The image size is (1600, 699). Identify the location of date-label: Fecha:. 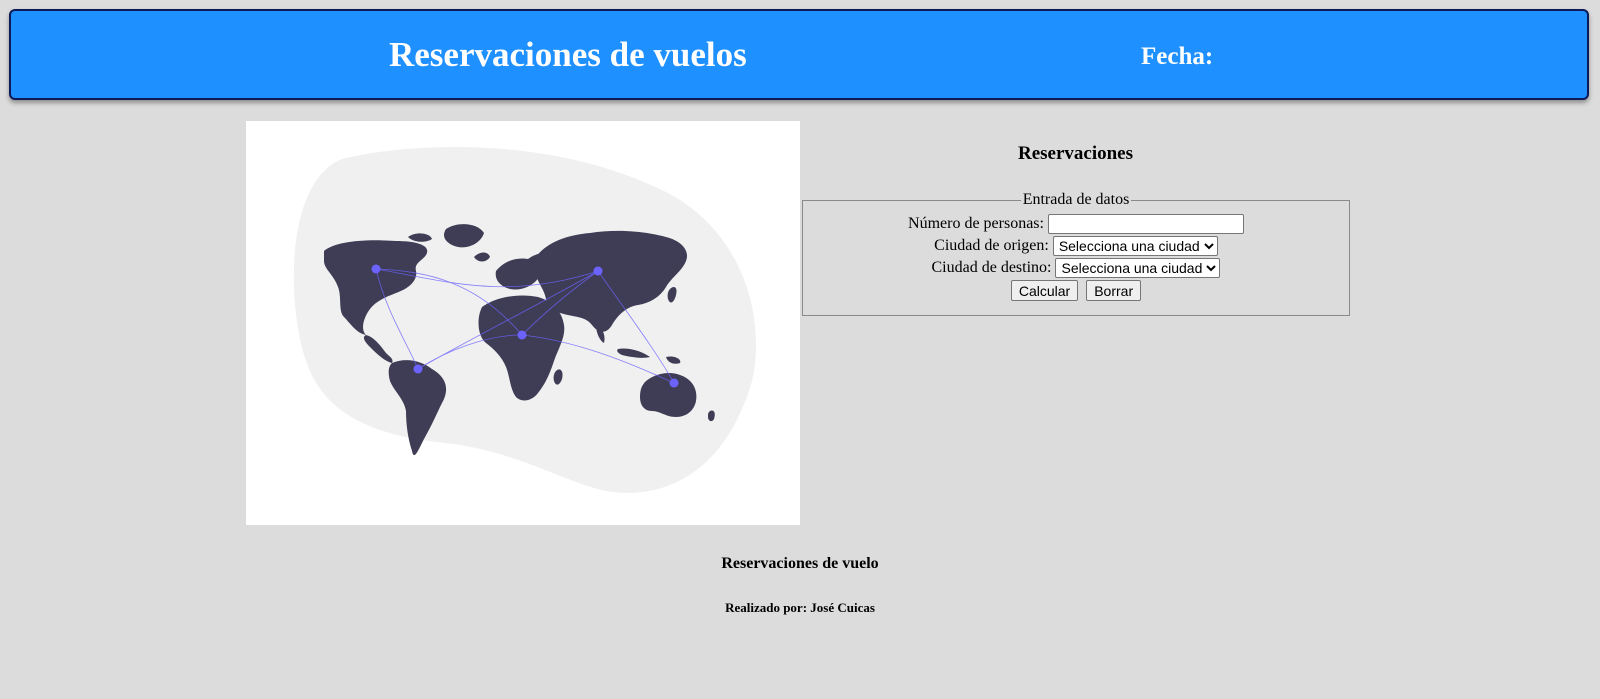
(1177, 56).